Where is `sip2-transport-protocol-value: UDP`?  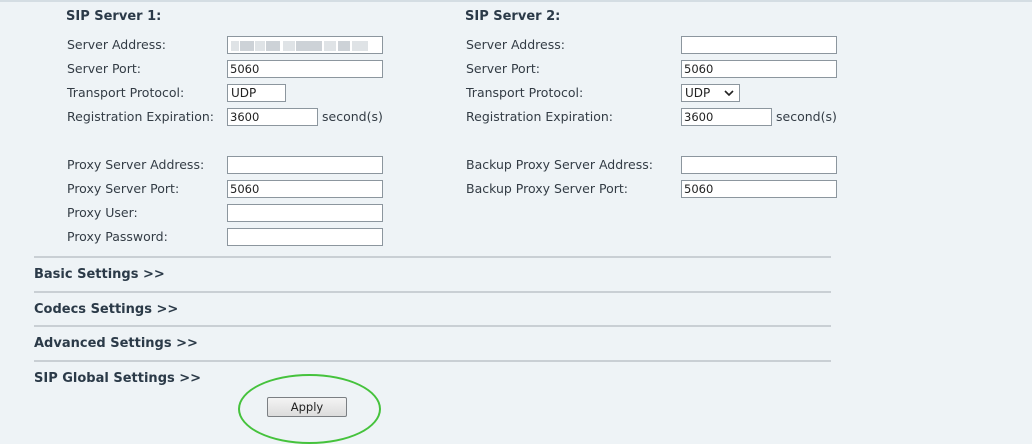 sip2-transport-protocol-value: UDP is located at coordinates (698, 93).